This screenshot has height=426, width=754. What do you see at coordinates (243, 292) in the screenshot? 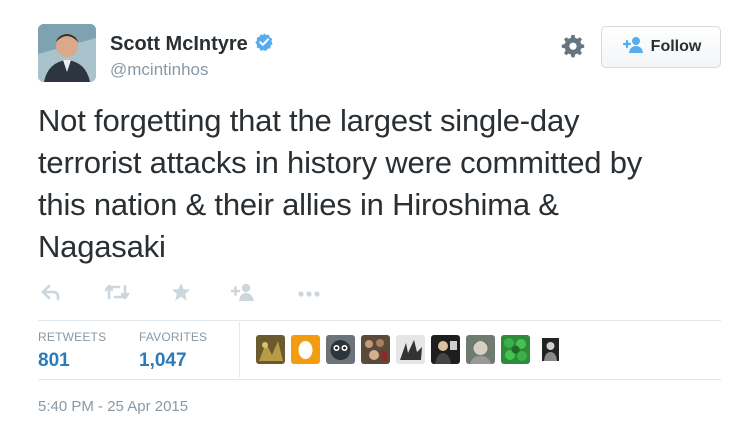
I see `follow-icon` at bounding box center [243, 292].